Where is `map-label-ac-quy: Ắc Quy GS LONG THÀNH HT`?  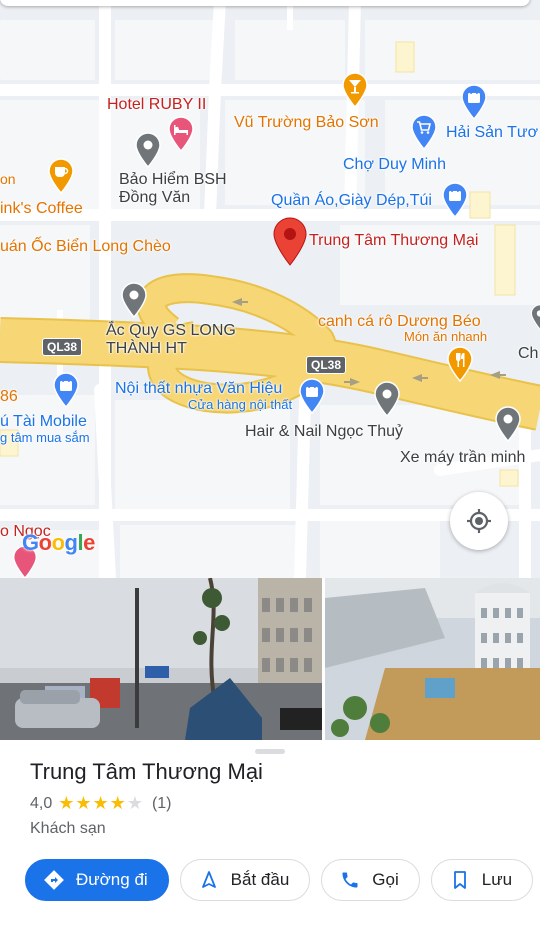
map-label-ac-quy: Ắc Quy GS LONG THÀNH HT is located at coordinates (176, 340).